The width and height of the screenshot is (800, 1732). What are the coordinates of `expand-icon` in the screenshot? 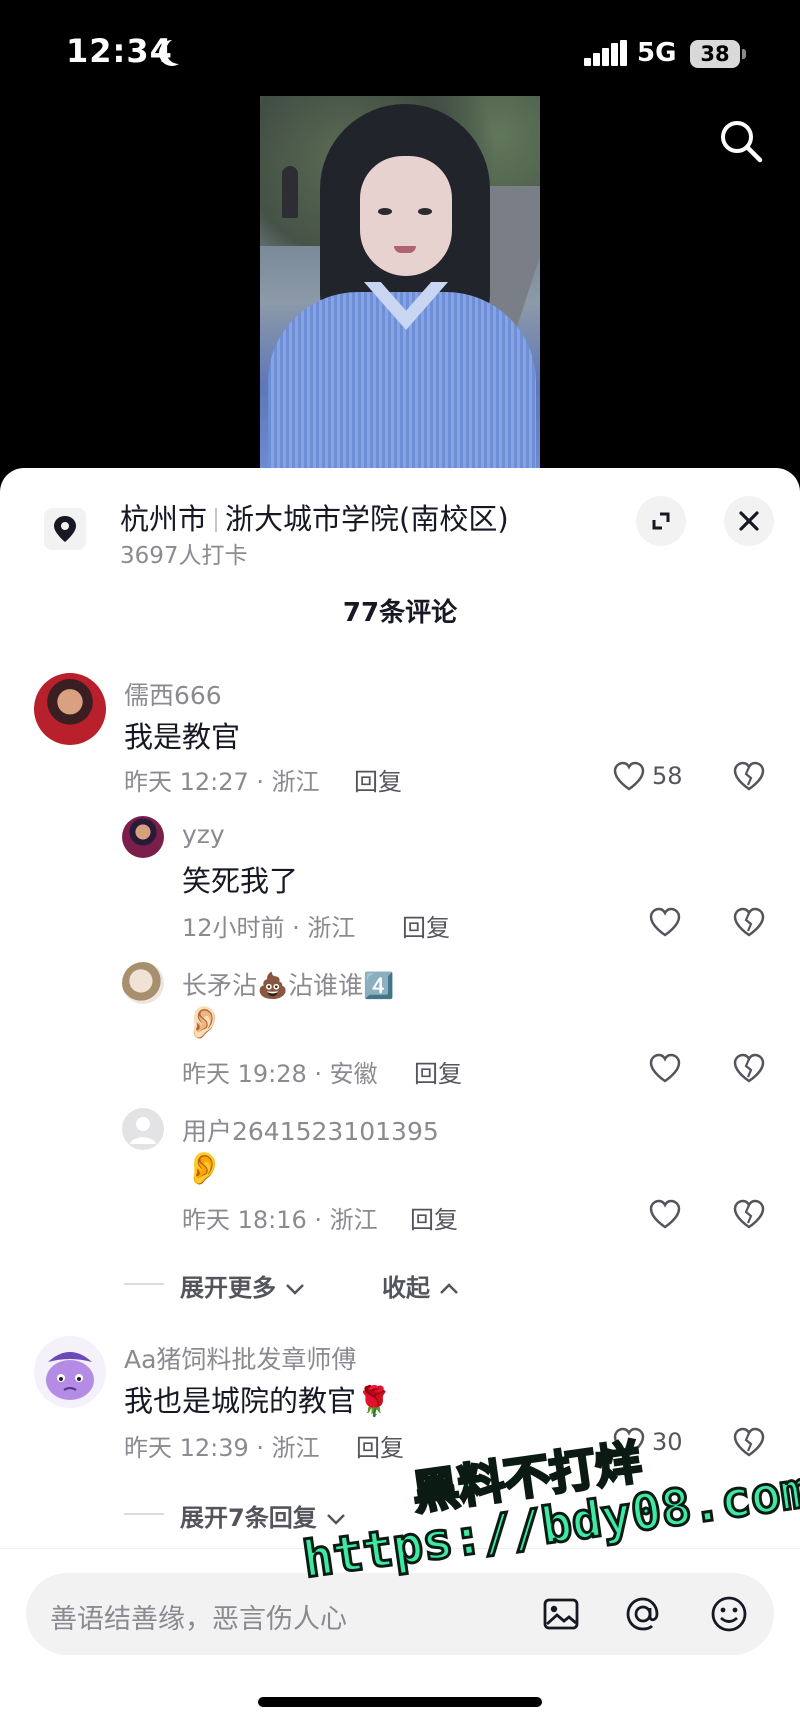 It's located at (661, 521).